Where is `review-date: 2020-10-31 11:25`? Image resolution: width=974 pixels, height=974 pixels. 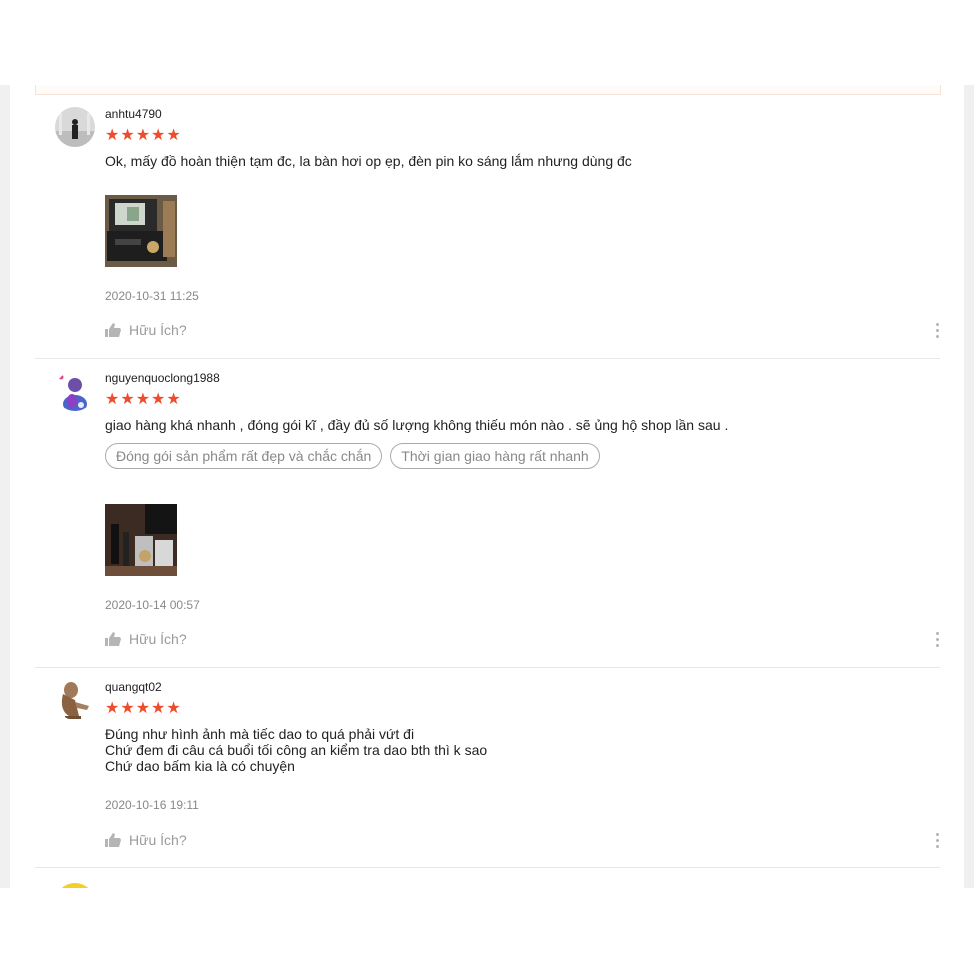 review-date: 2020-10-31 11:25 is located at coordinates (152, 296).